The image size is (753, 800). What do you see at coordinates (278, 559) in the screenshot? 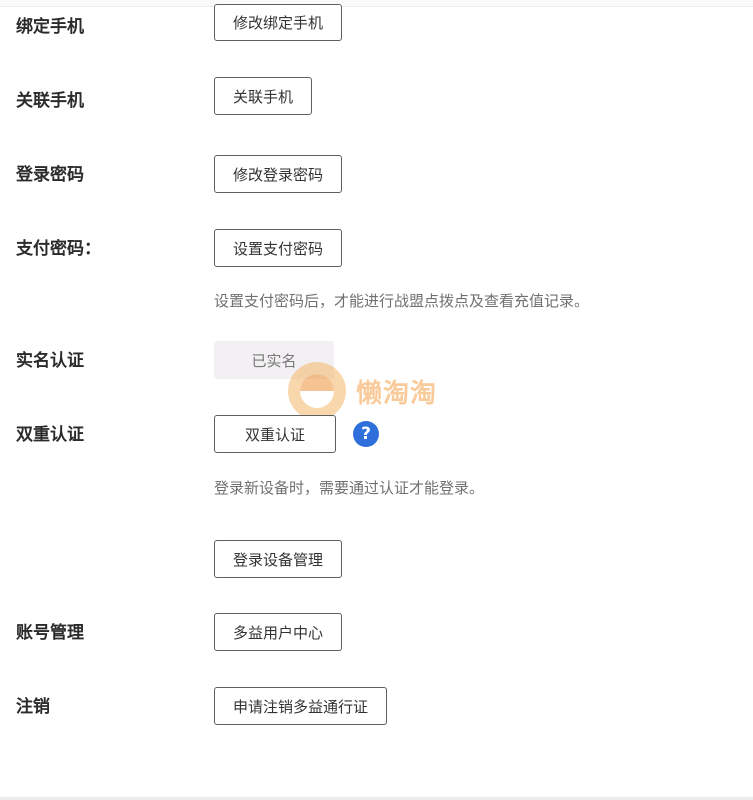
I see `device-management-button: 登录设备管理` at bounding box center [278, 559].